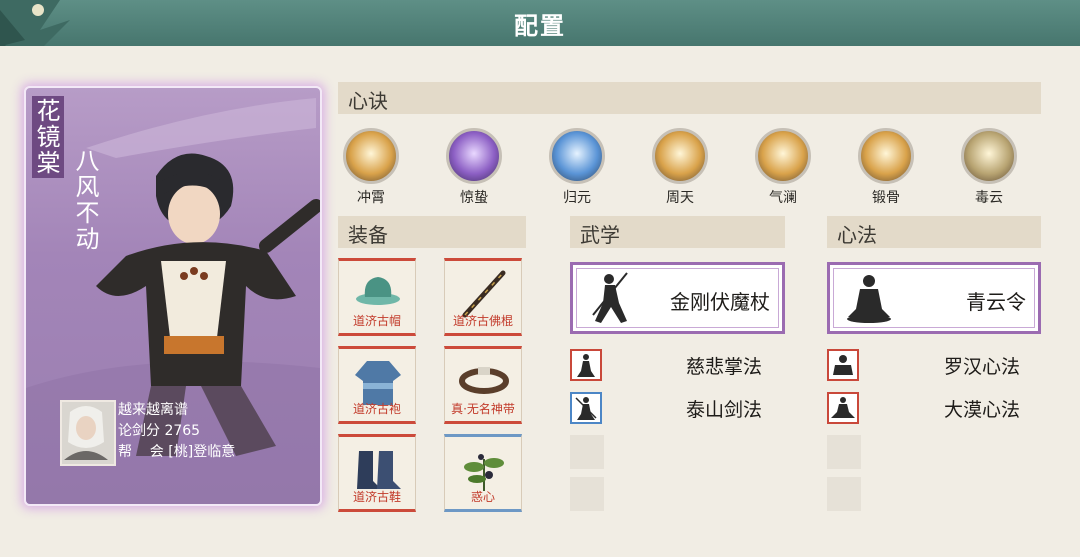 This screenshot has height=557, width=1080. I want to click on section-xinfa: 心法, so click(934, 232).